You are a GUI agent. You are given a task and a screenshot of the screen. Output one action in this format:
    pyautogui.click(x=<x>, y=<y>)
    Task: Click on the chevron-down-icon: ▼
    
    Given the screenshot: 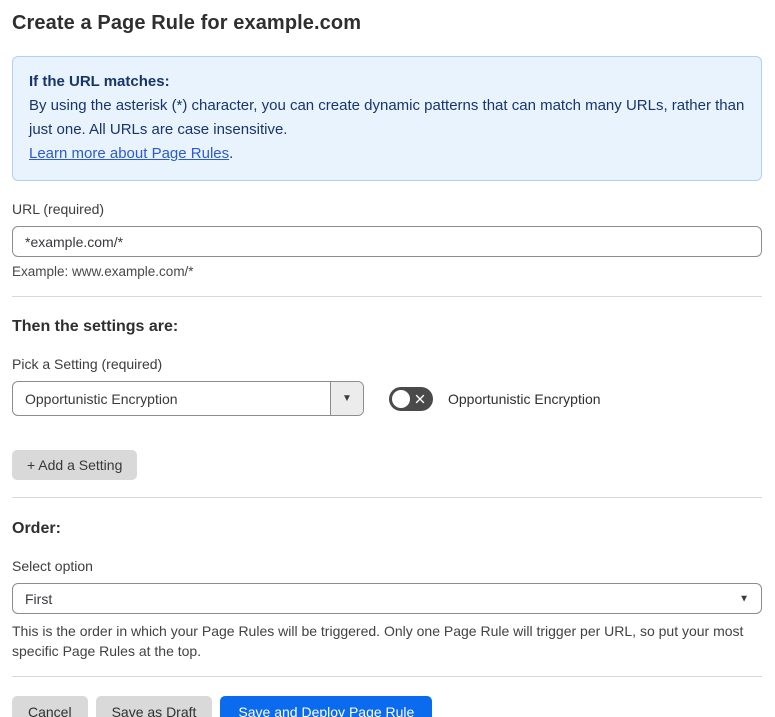 What is the action you would take?
    pyautogui.click(x=347, y=398)
    